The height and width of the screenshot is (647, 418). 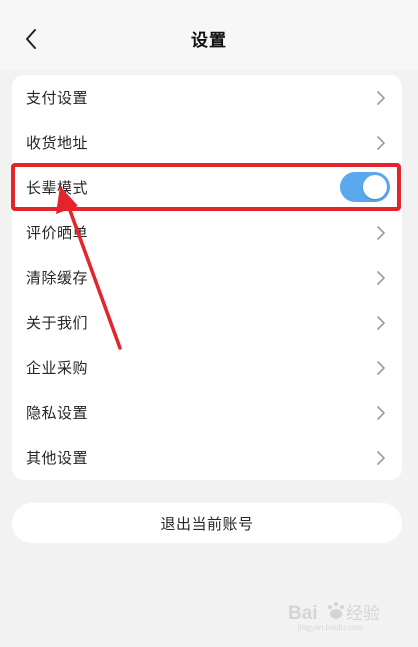 I want to click on svg-text: jingyan.baidu.com, so click(x=330, y=627).